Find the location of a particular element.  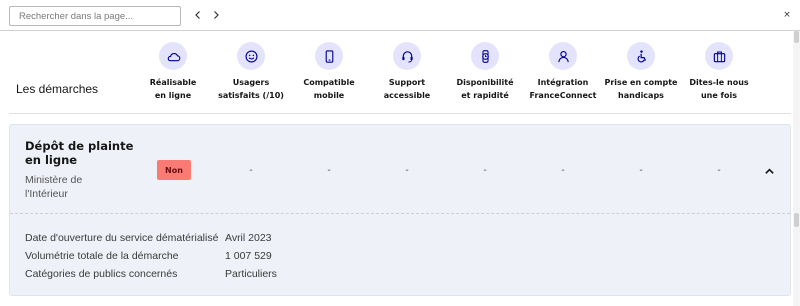

briefcase-icon is located at coordinates (719, 56).